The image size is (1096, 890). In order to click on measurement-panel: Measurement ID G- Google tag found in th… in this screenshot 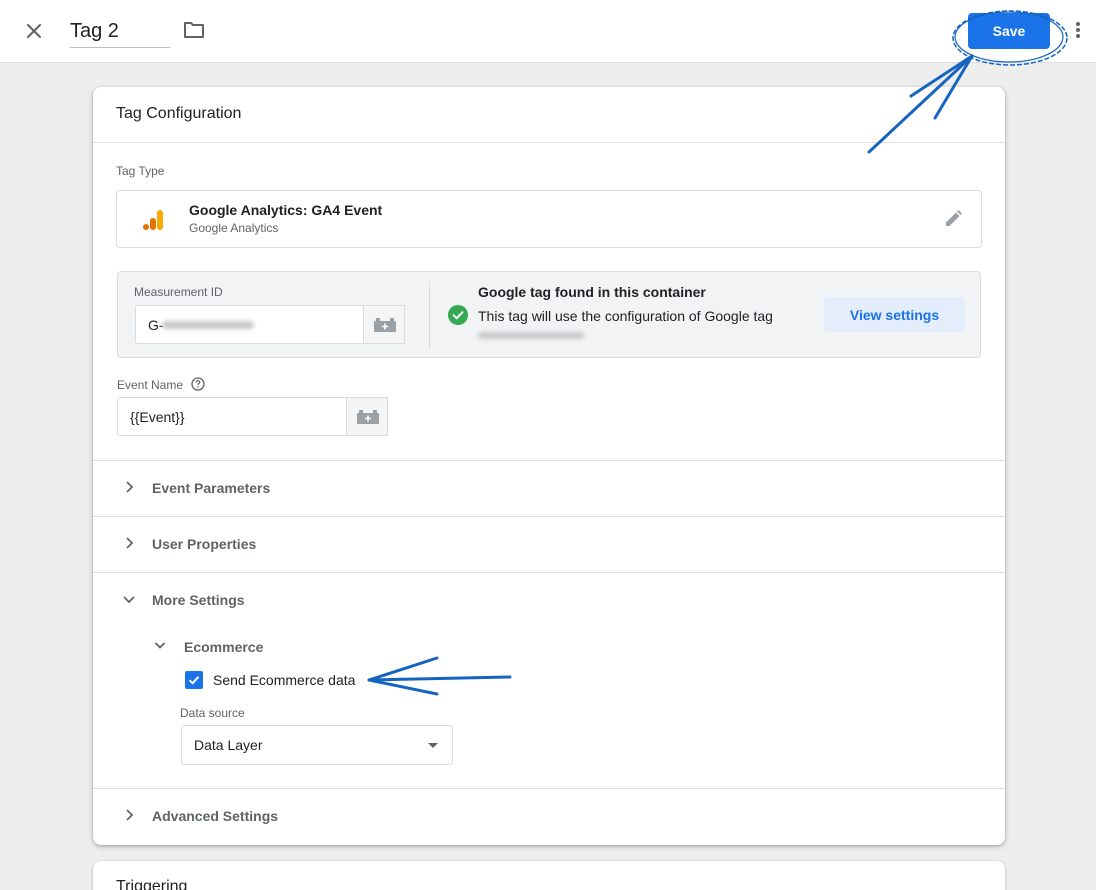, I will do `click(549, 314)`.